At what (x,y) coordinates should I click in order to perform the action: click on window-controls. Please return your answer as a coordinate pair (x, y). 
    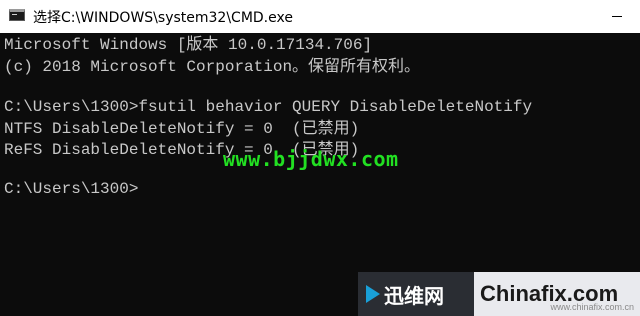
    Looking at the image, I should click on (617, 16).